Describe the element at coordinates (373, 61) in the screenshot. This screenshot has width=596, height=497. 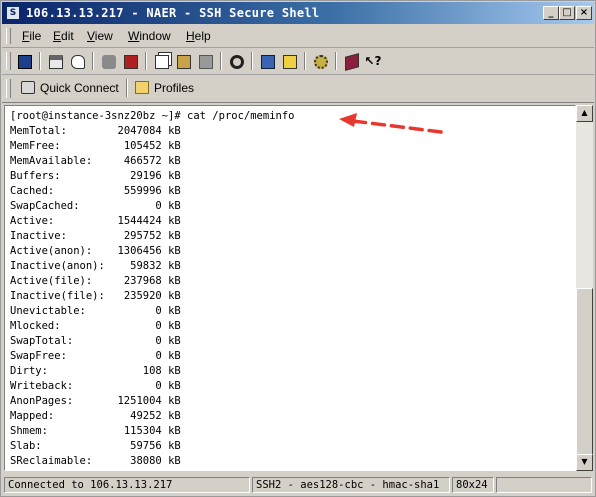
I see `help-icon: ↖?` at that location.